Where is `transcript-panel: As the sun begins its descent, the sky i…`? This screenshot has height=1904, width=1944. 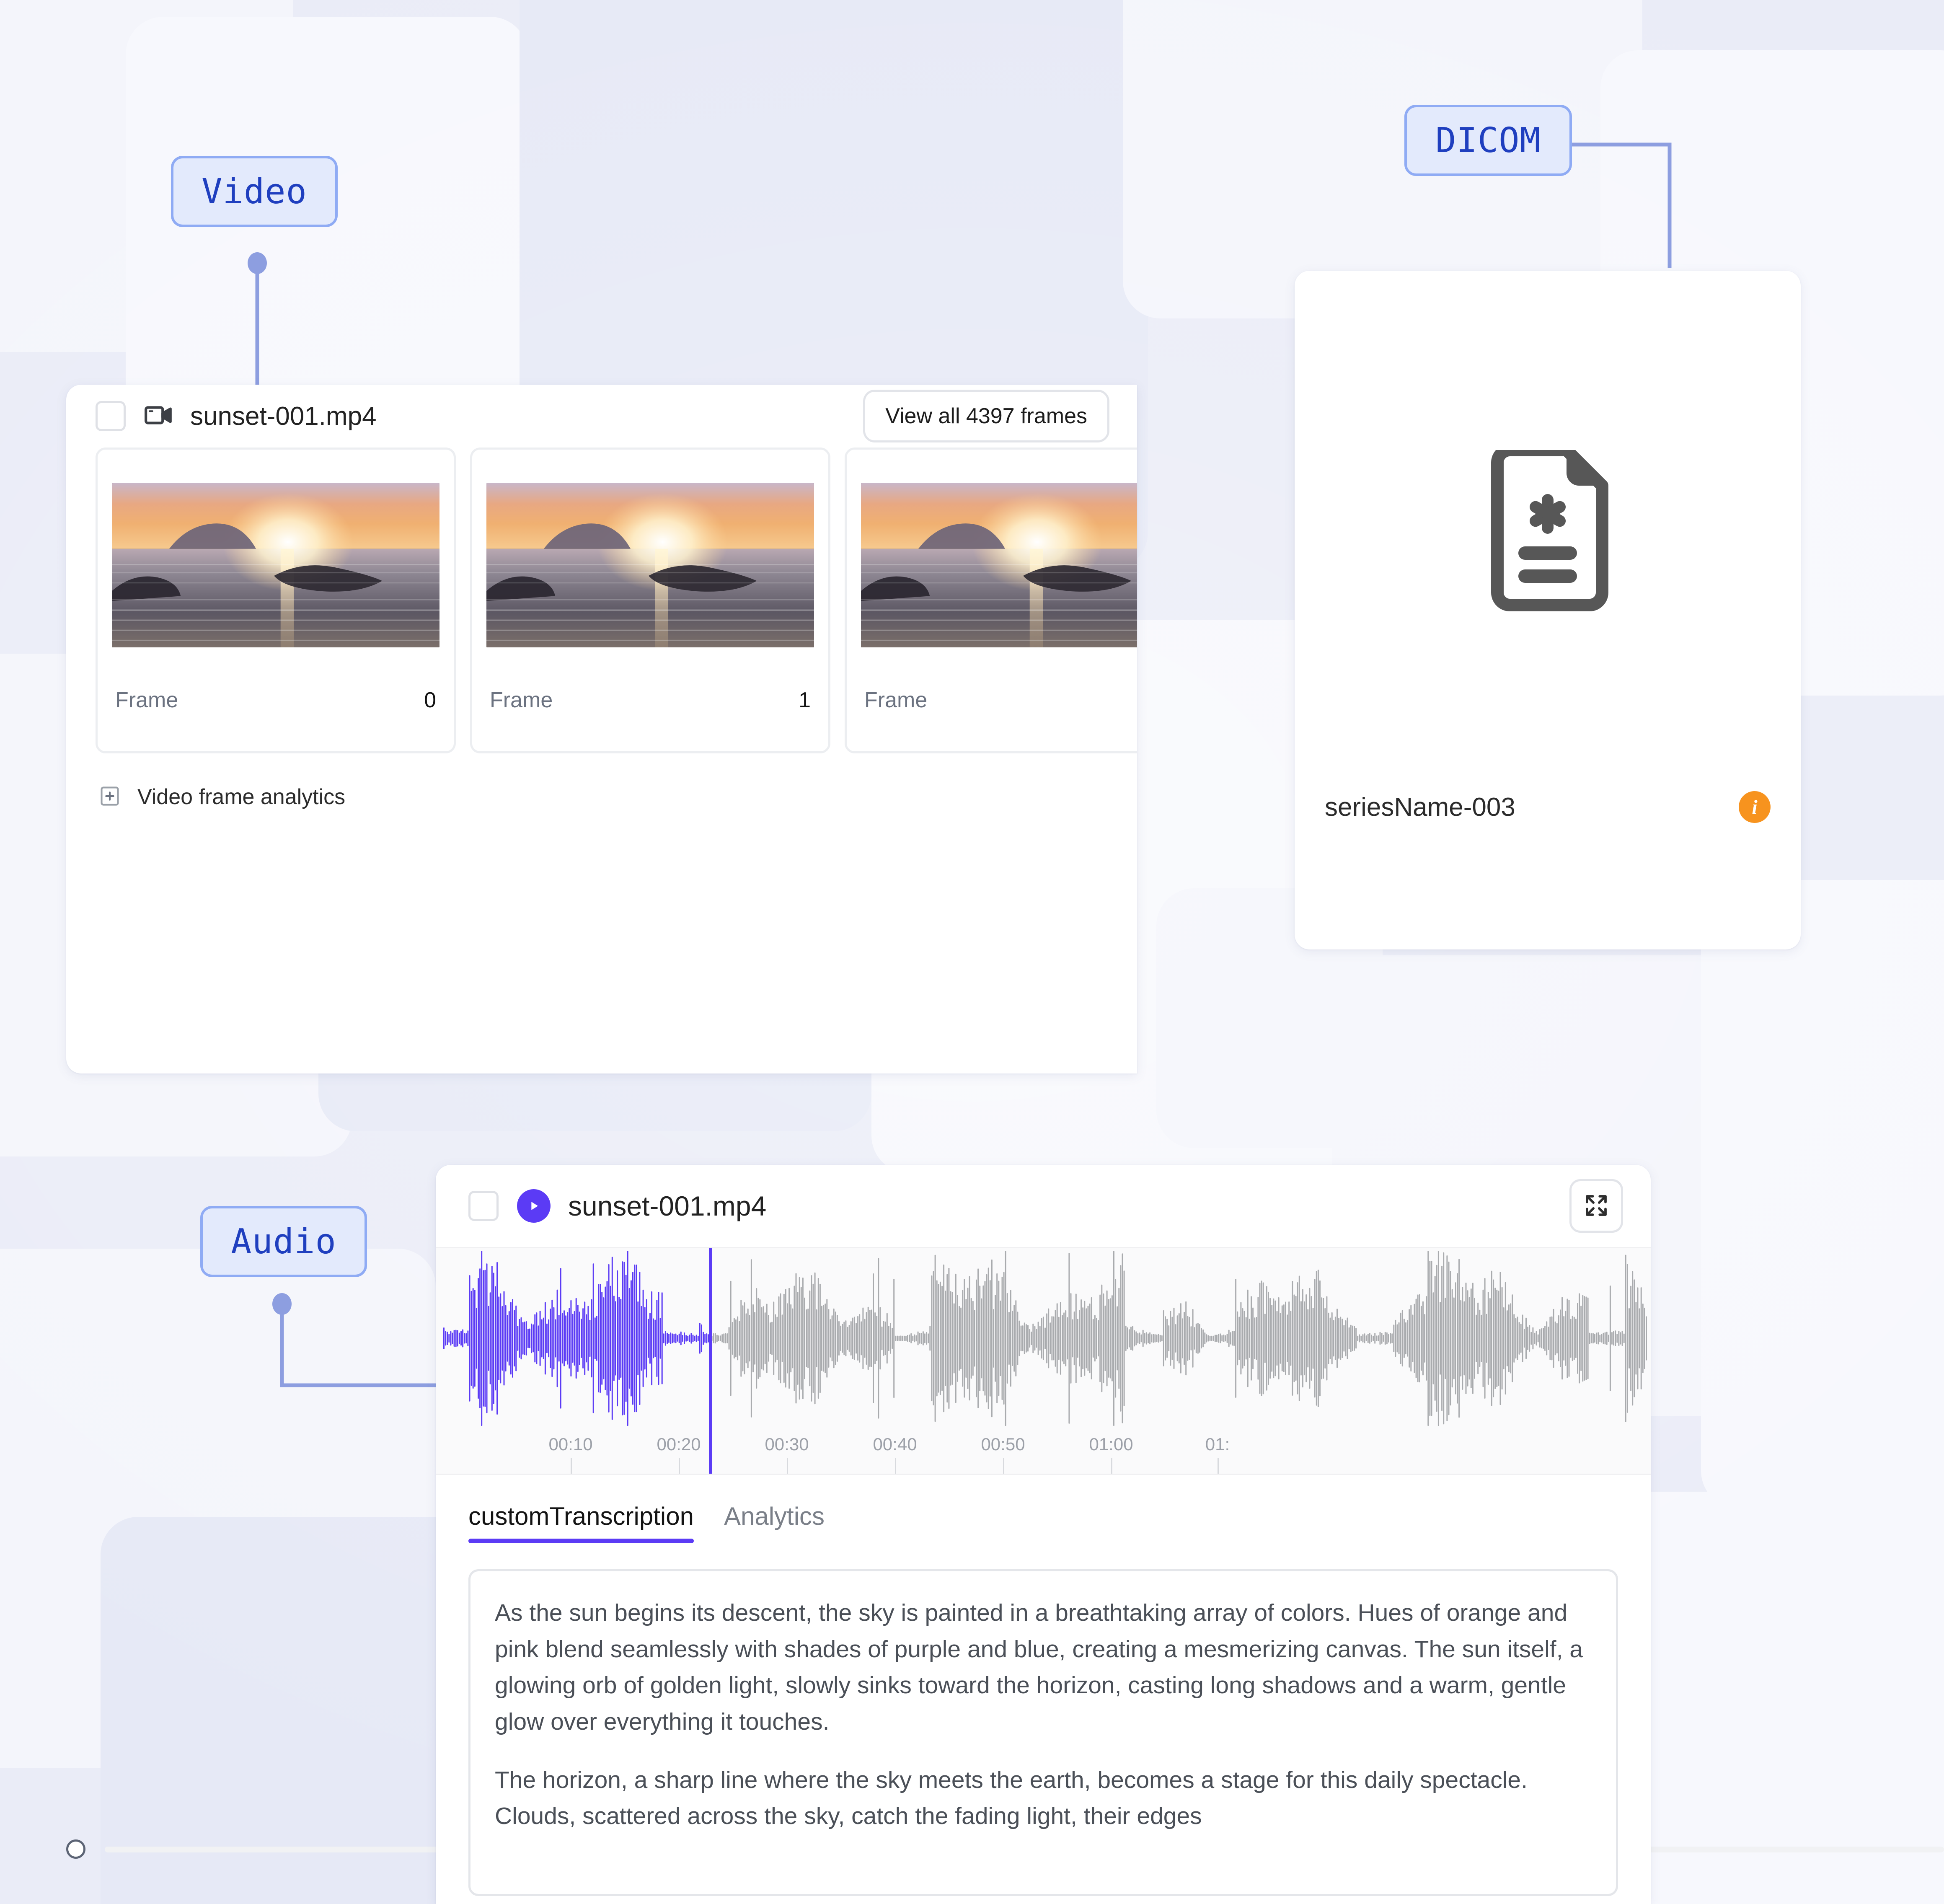
transcript-panel: As the sun begins its descent, the sky i… is located at coordinates (1043, 1732).